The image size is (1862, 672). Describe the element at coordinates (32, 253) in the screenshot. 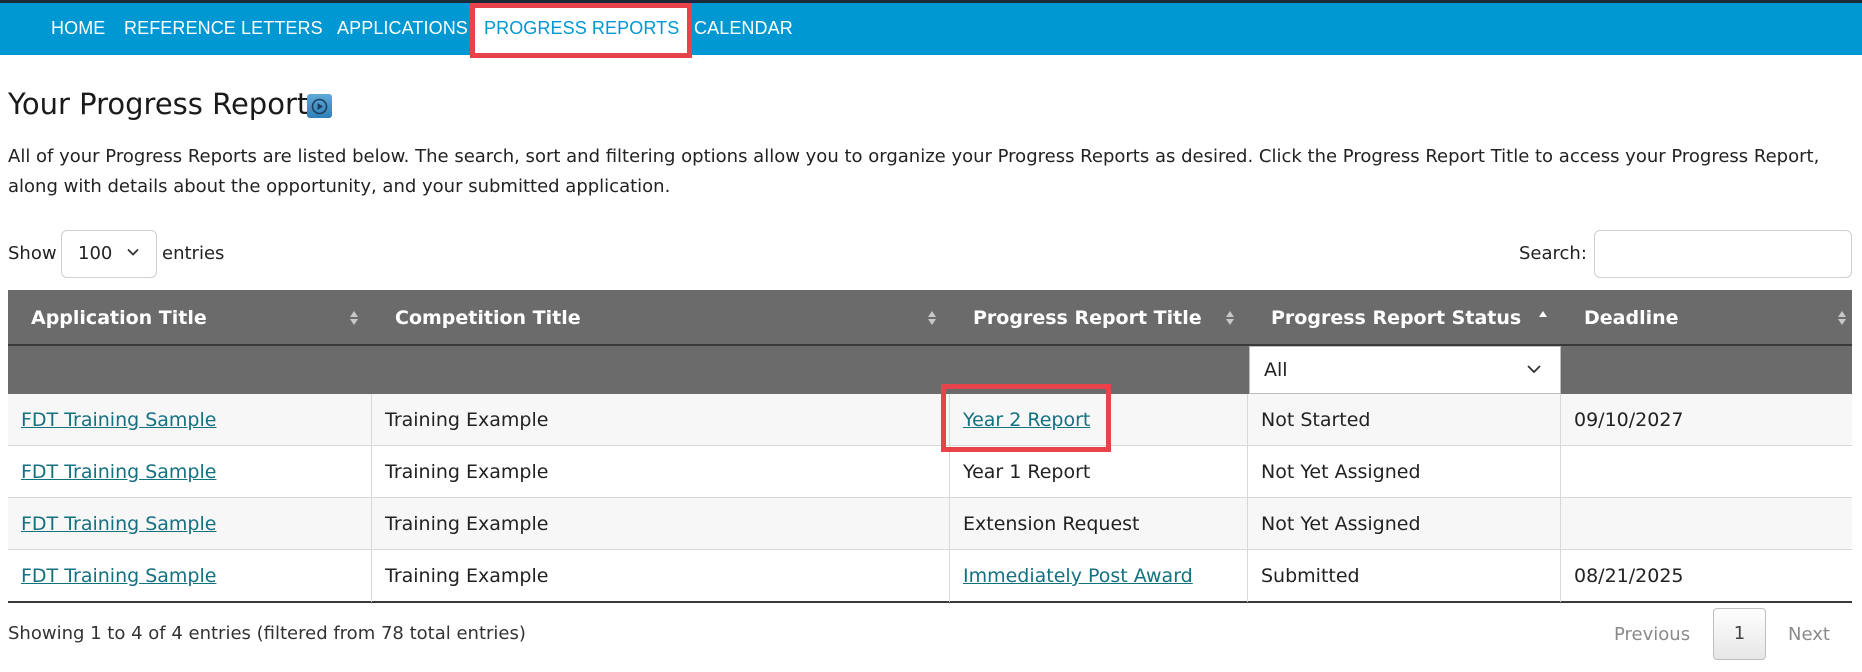

I see `show-label: Show` at that location.